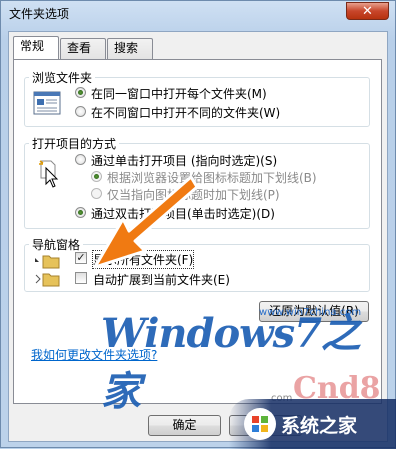  I want to click on radio-new-window-label: 在不同窗口中打开不同的文件夹(W), so click(185, 112).